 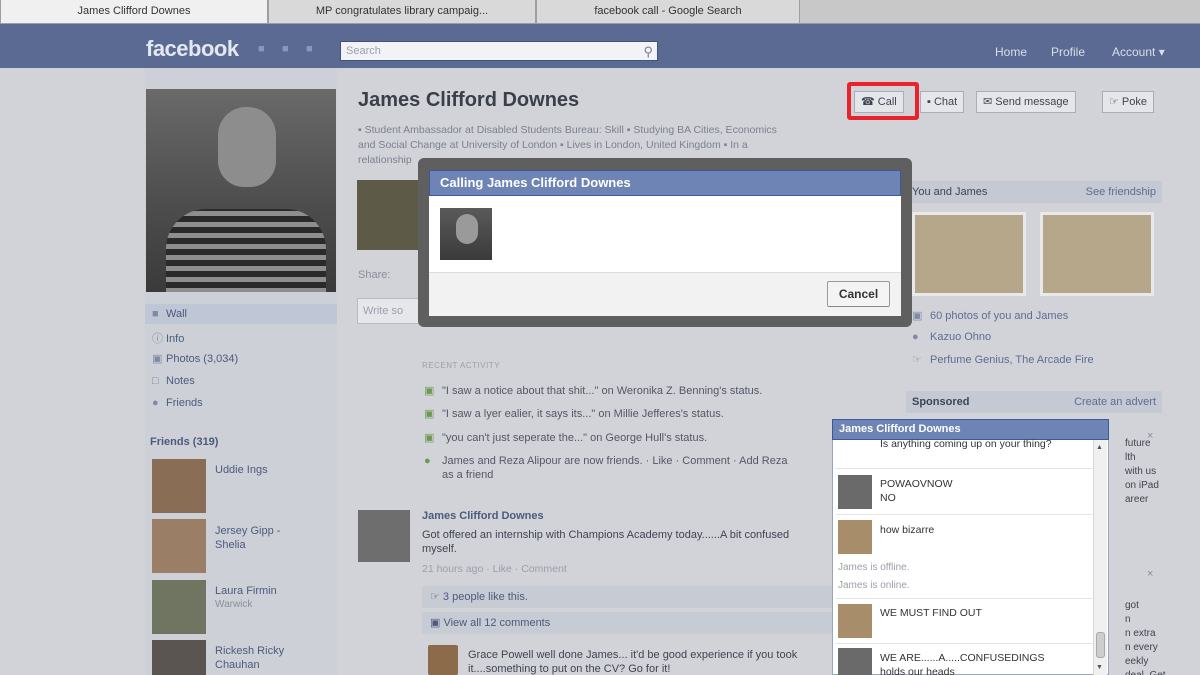 What do you see at coordinates (202, 359) in the screenshot?
I see `sidebar-item-label: Photos (3,034)` at bounding box center [202, 359].